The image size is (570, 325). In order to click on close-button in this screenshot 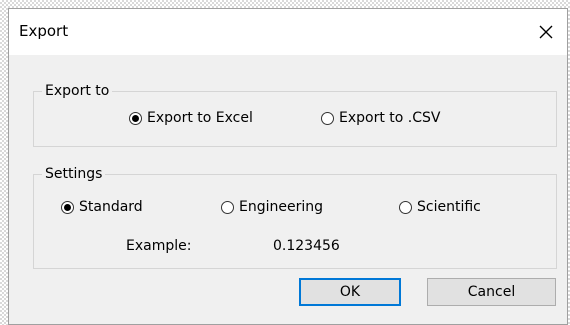, I will do `click(546, 32)`.